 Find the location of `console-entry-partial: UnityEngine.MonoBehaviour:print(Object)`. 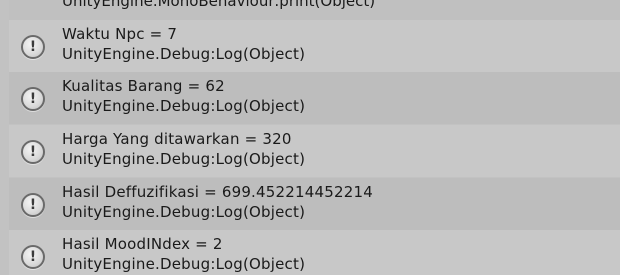

console-entry-partial: UnityEngine.MonoBehaviour:print(Object) is located at coordinates (314, 10).